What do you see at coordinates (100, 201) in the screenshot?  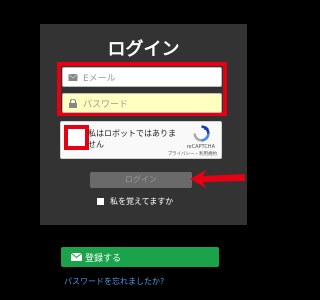 I see `remember-checkbox` at bounding box center [100, 201].